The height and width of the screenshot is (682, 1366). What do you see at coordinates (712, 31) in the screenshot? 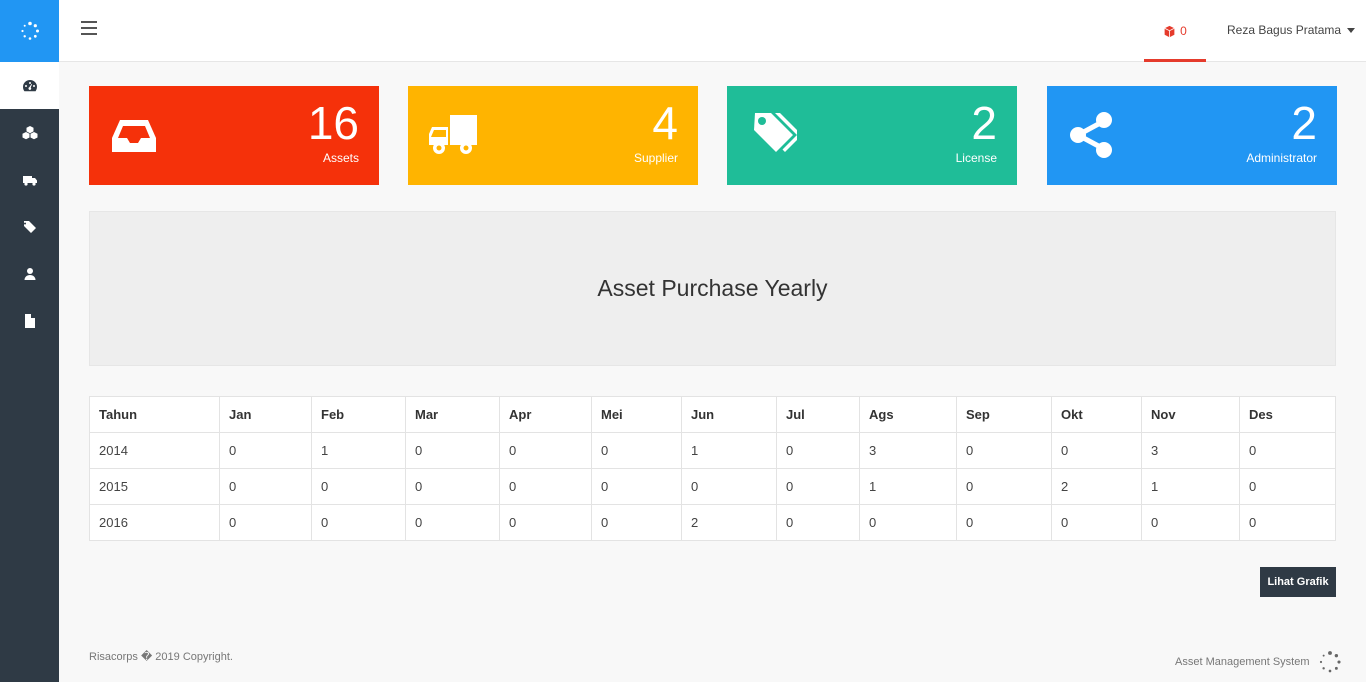
I see `topbar: 0 Reza Bagus Pratama` at bounding box center [712, 31].